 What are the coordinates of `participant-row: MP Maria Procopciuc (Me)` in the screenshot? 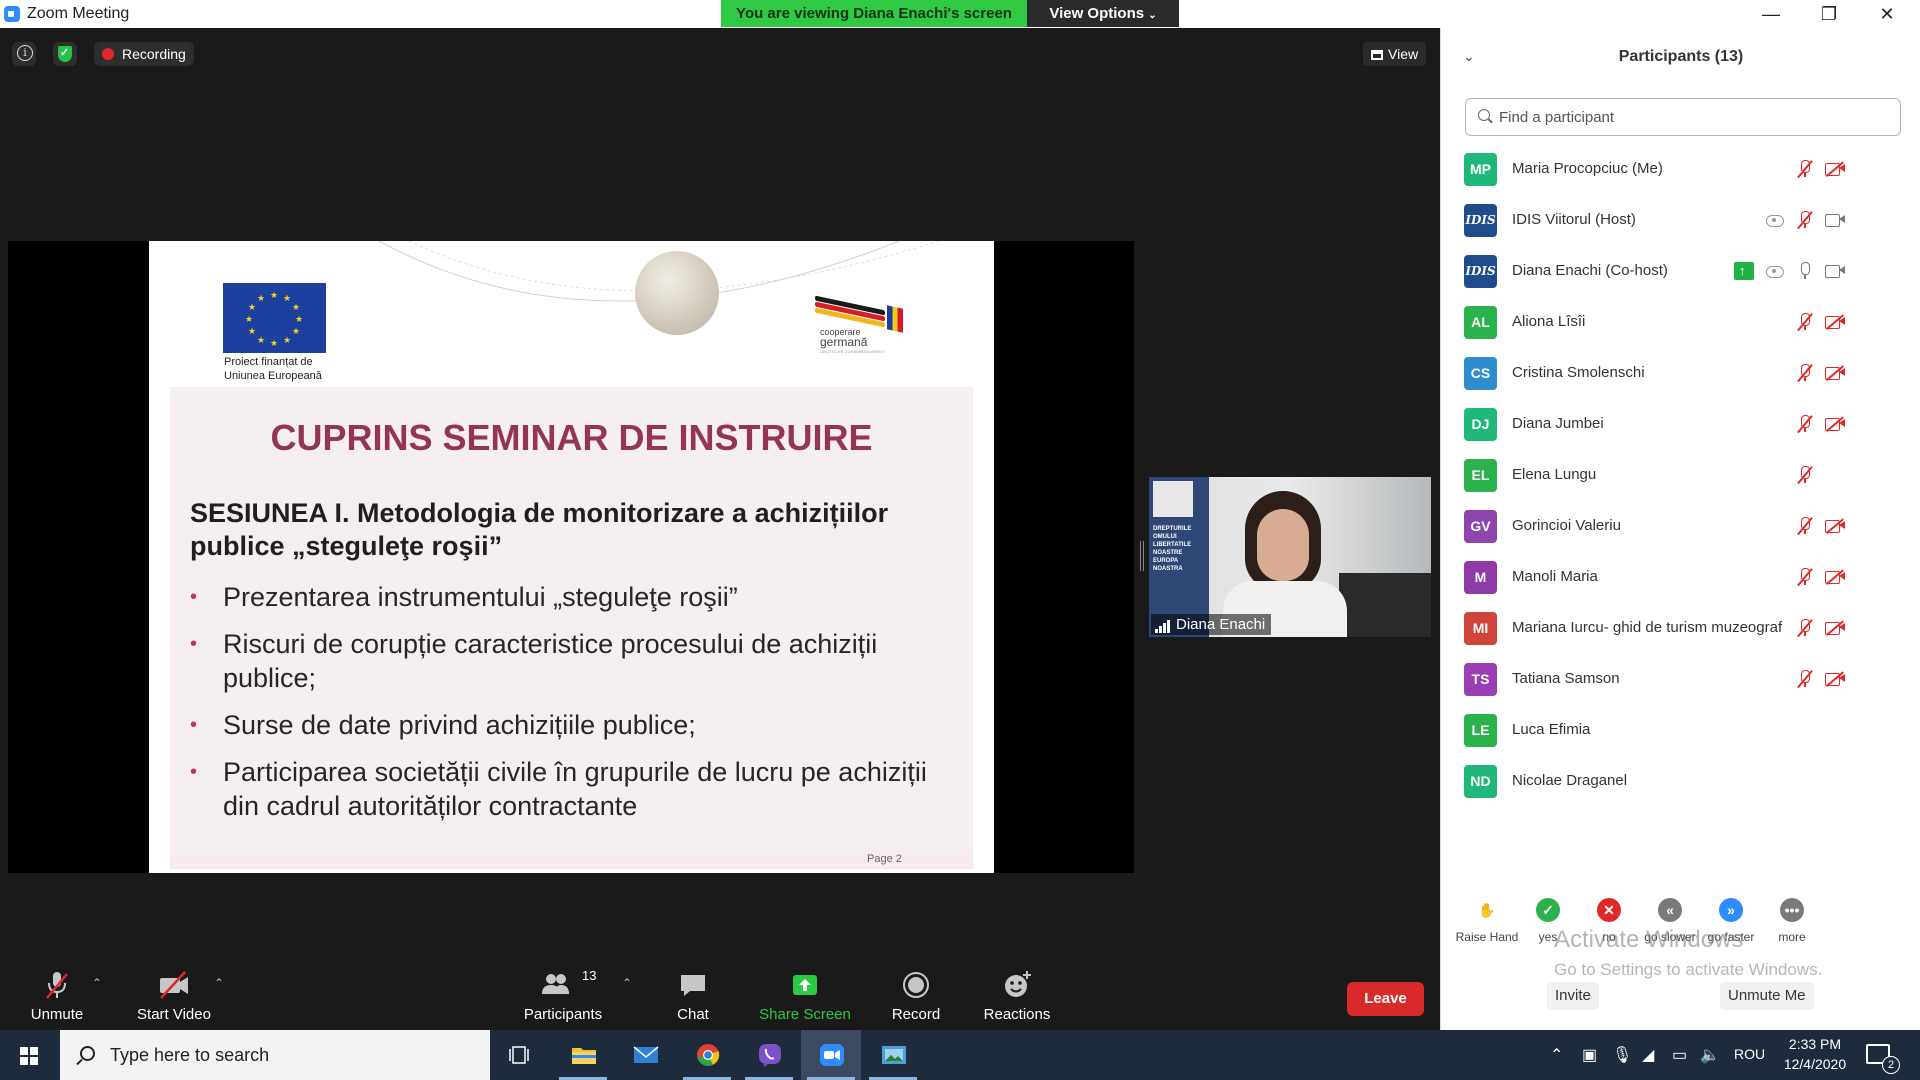 It's located at (1680, 169).